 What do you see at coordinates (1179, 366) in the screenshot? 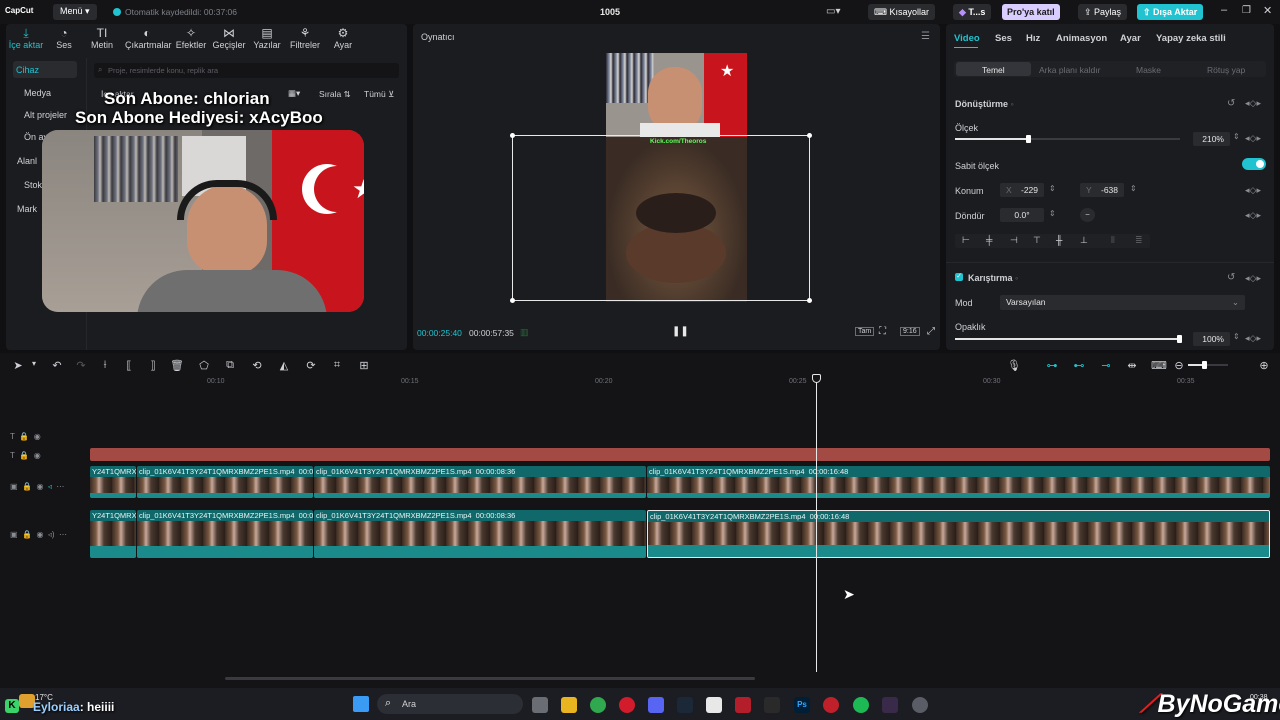
I see `zoom-out-icon: ⊖` at bounding box center [1179, 366].